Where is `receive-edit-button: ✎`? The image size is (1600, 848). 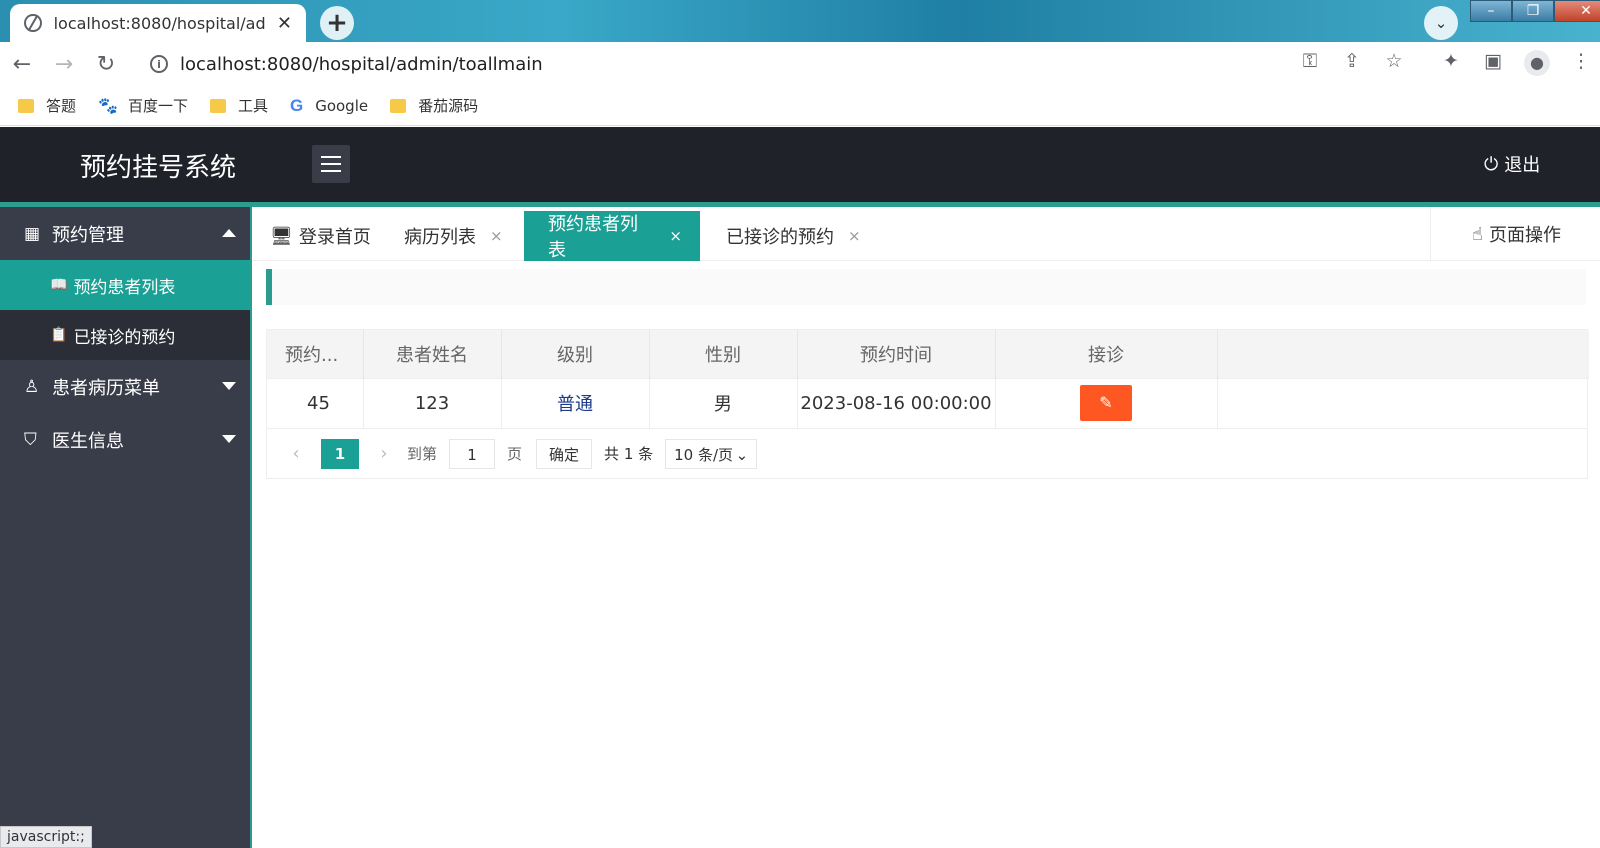 receive-edit-button: ✎ is located at coordinates (1106, 403).